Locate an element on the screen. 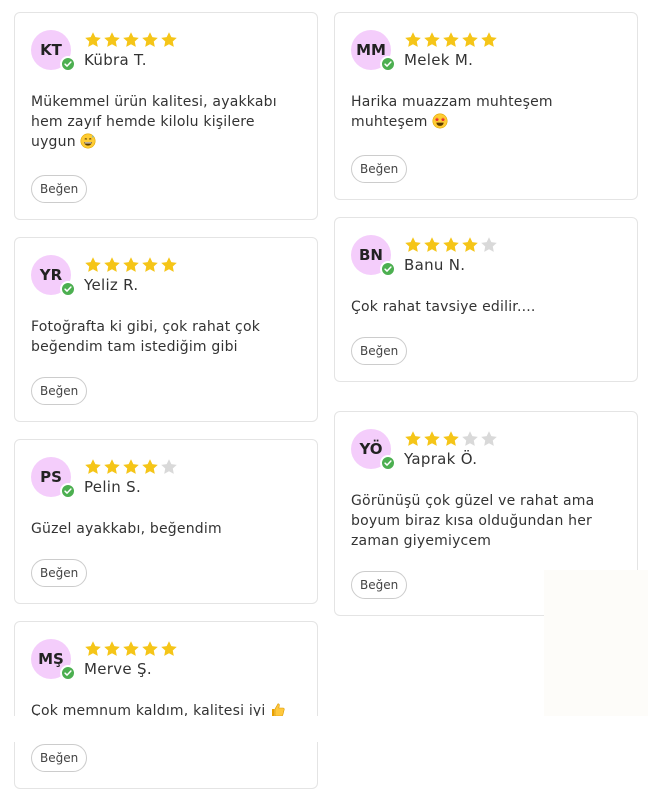  avatar: MM is located at coordinates (373, 51).